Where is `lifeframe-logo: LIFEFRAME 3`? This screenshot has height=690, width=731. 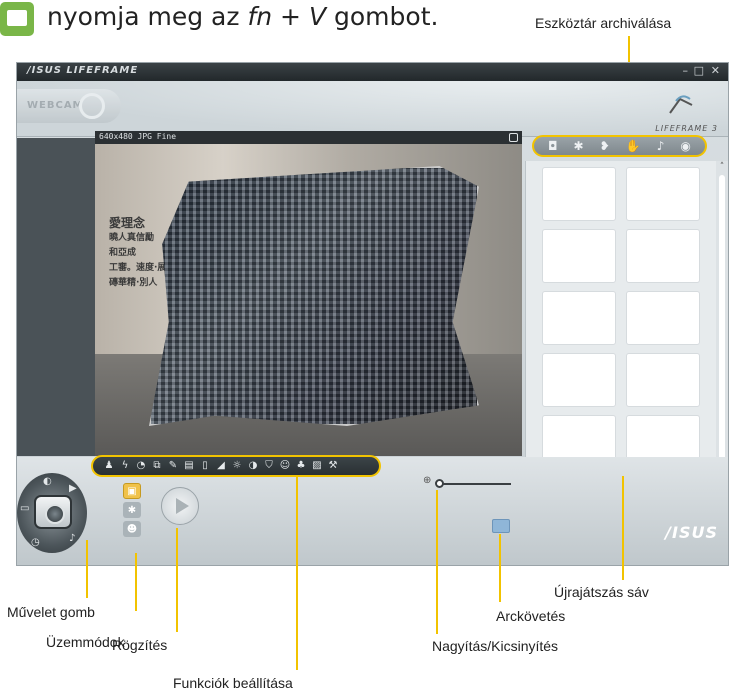
lifeframe-logo: LIFEFRAME 3 is located at coordinates (683, 113).